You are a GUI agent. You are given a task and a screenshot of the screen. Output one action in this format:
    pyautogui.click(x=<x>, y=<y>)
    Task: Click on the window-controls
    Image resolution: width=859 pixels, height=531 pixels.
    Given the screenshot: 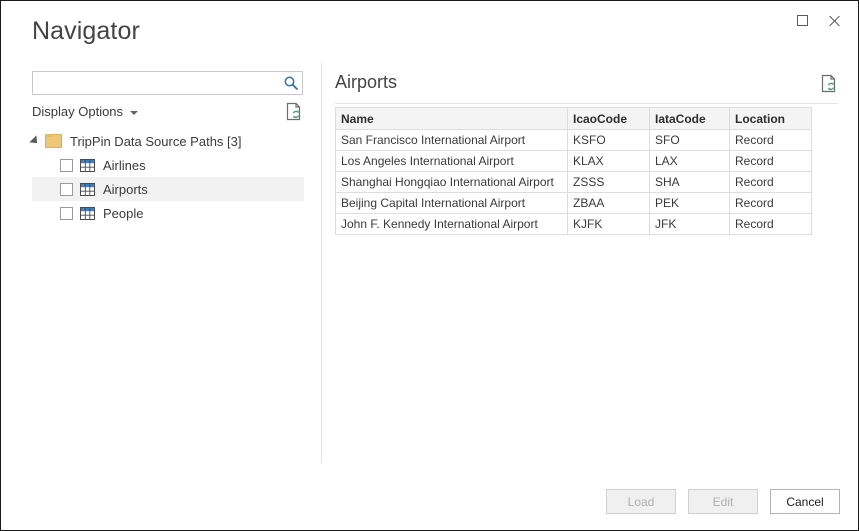 What is the action you would take?
    pyautogui.click(x=818, y=20)
    